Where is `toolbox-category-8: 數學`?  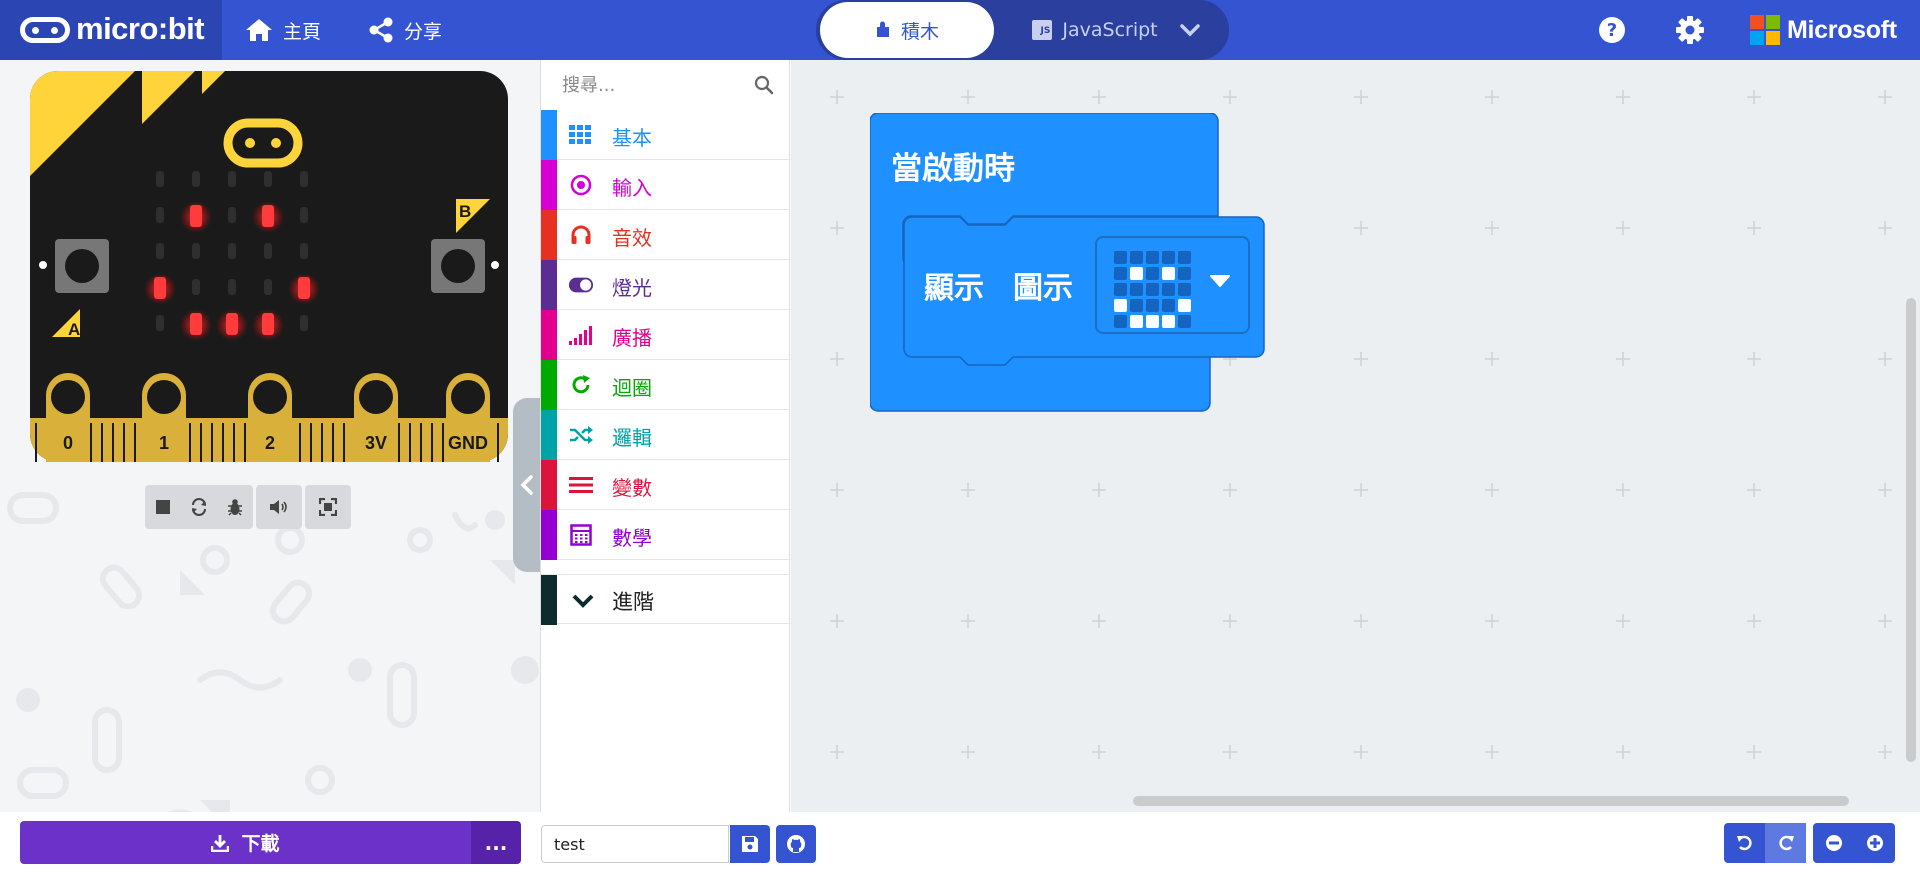 toolbox-category-8: 數學 is located at coordinates (666, 535).